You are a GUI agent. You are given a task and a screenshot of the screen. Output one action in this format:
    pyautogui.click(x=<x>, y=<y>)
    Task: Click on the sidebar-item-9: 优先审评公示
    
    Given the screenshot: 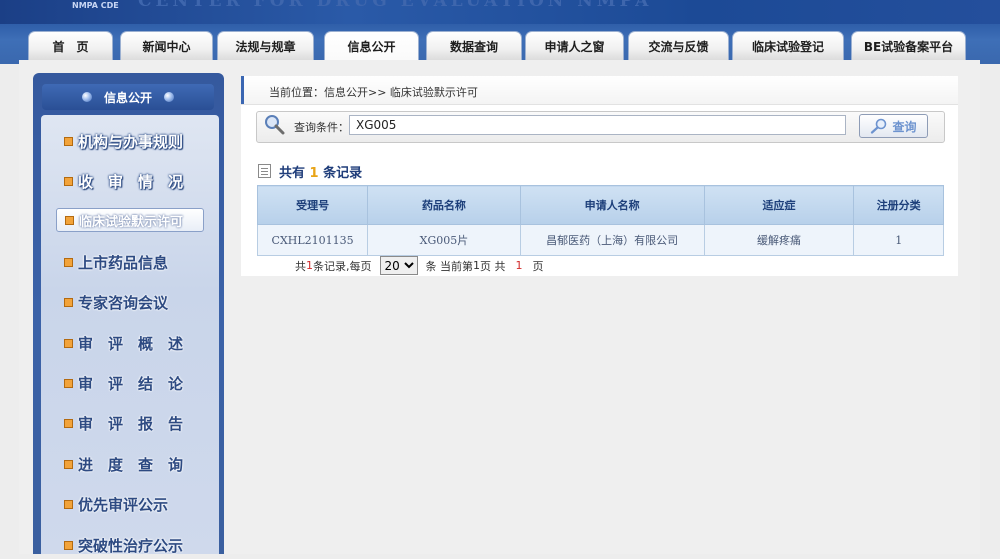 What is the action you would take?
    pyautogui.click(x=130, y=504)
    